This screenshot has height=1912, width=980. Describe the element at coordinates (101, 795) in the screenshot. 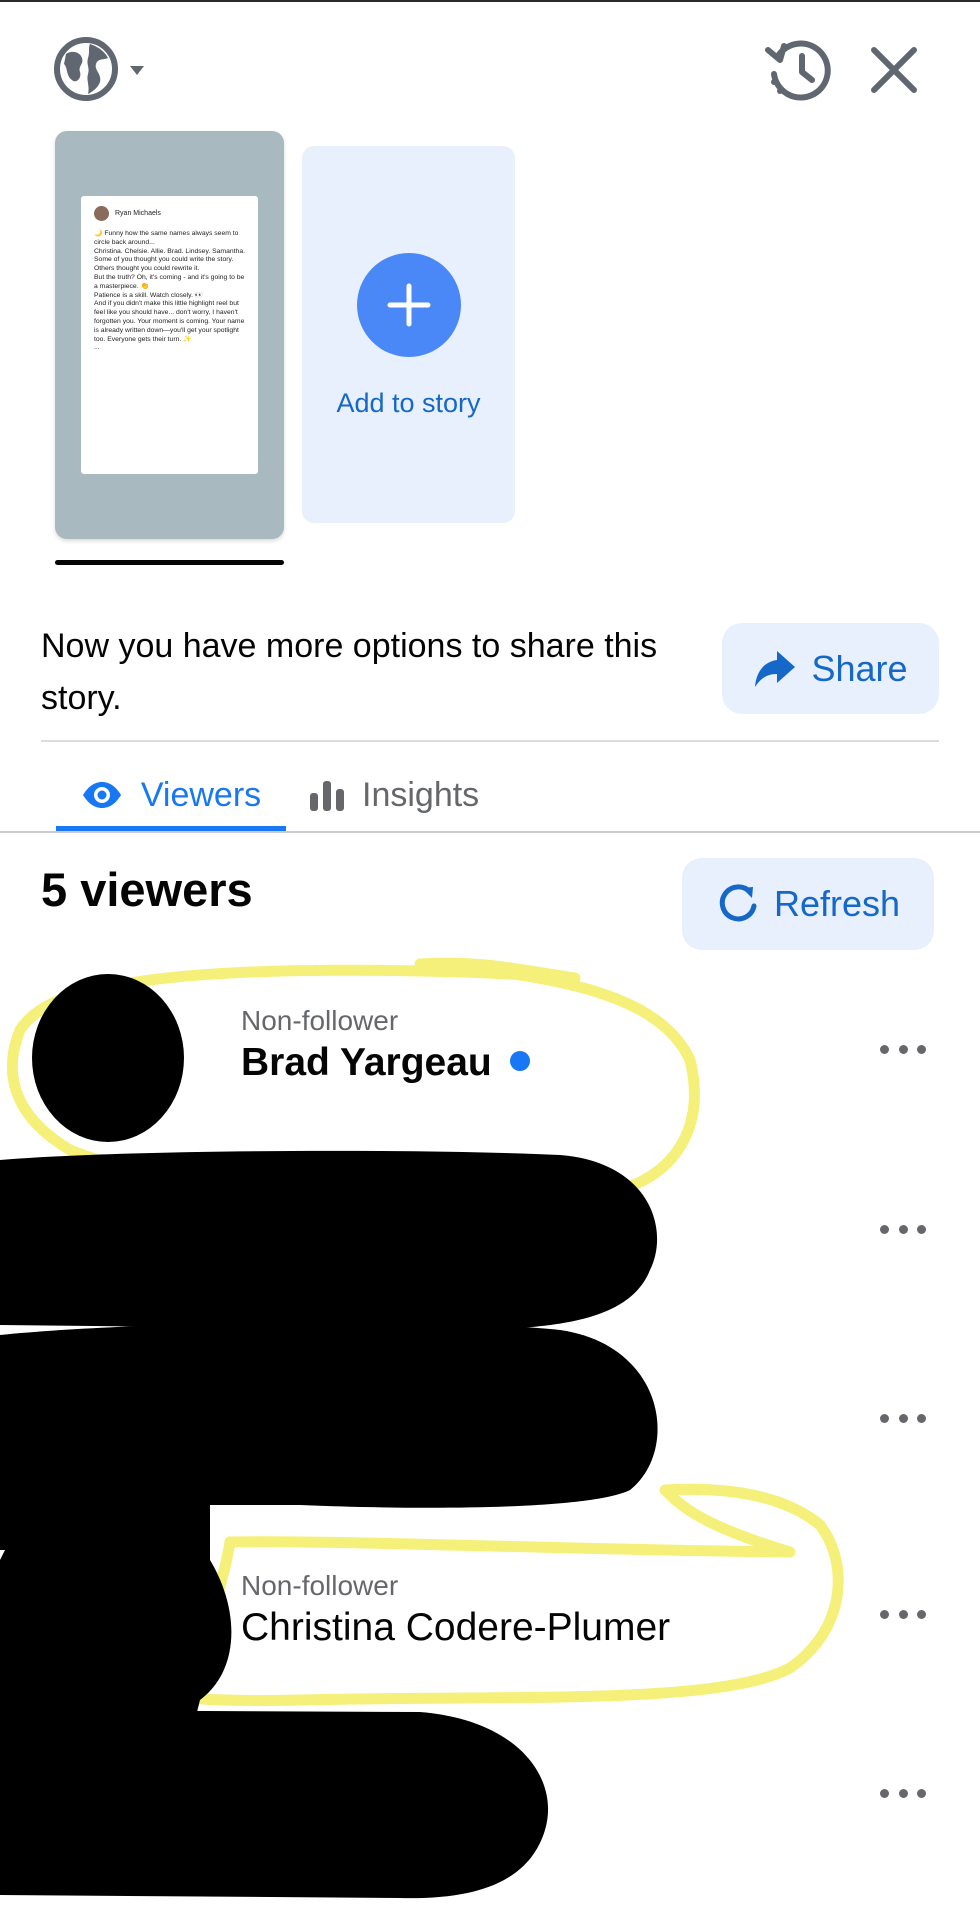

I see `eye-icon` at that location.